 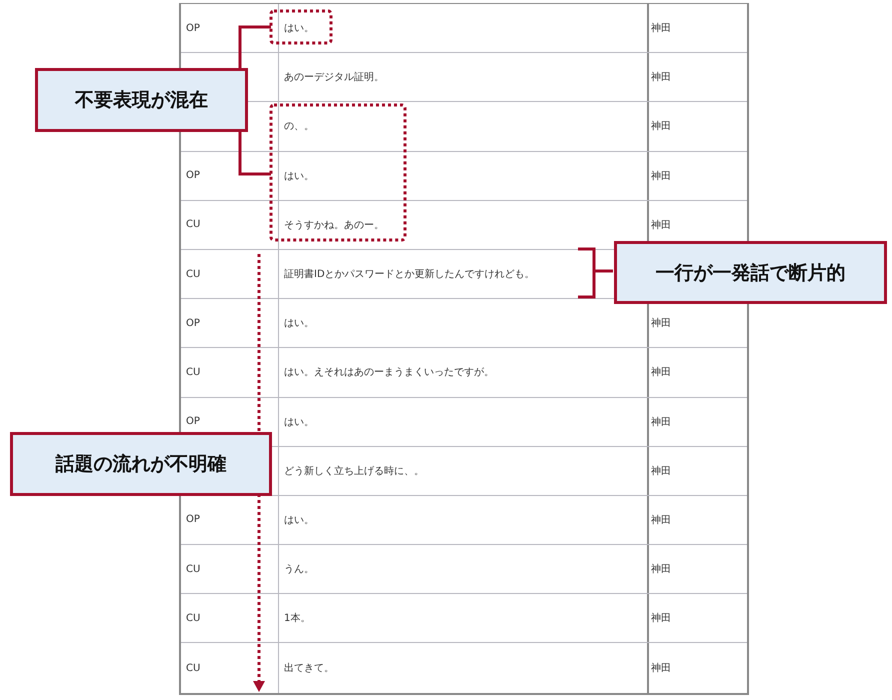 What do you see at coordinates (141, 464) in the screenshot?
I see `callout-label: 話題の流れが不明確` at bounding box center [141, 464].